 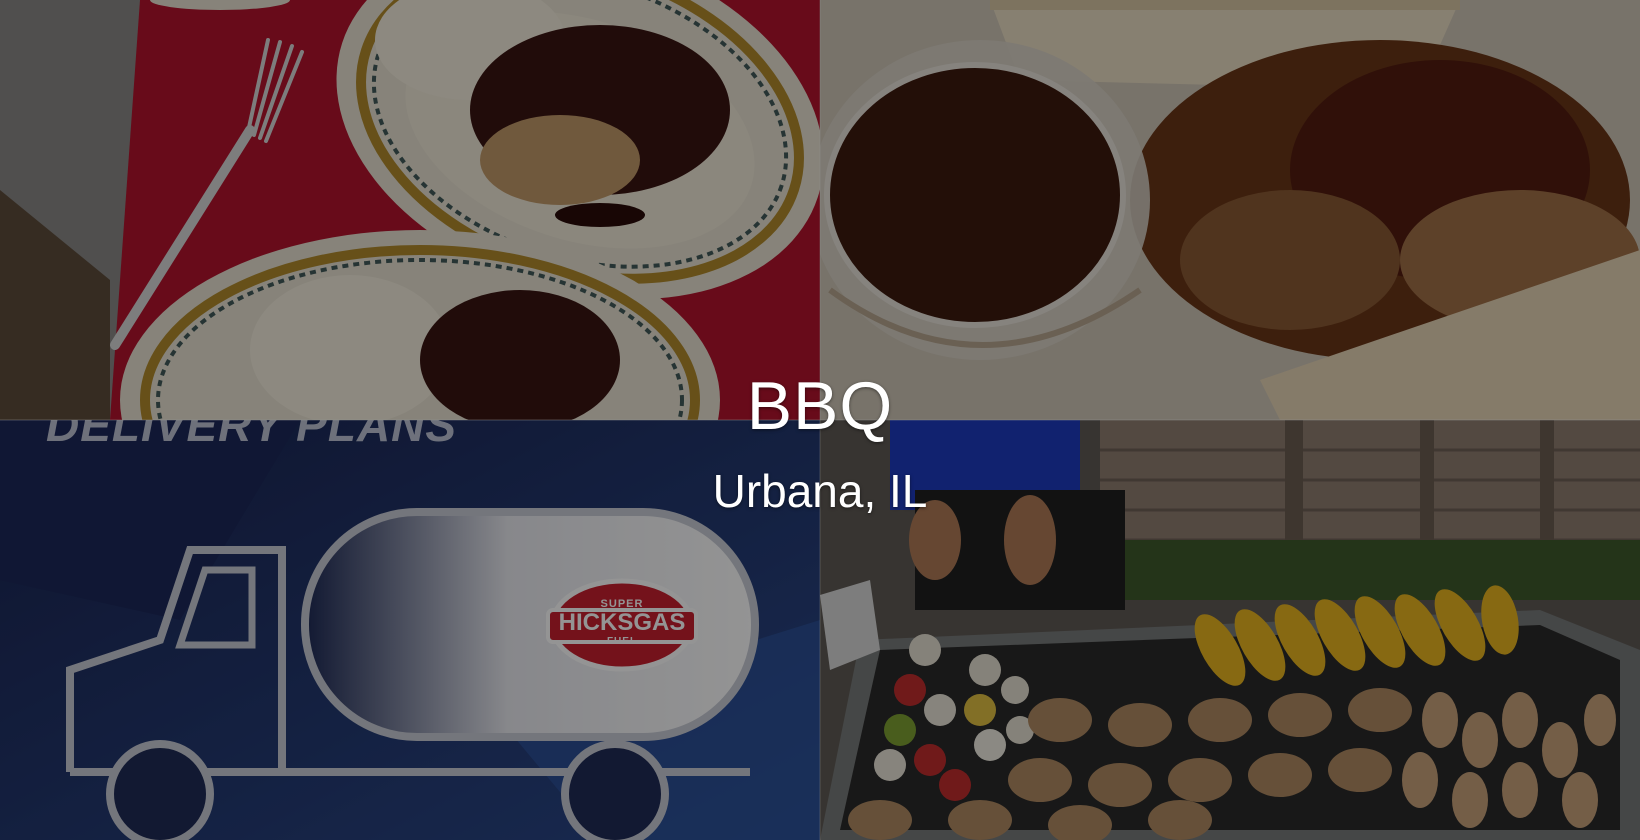 I want to click on location-subtitle: Urbana, IL, so click(x=820, y=491).